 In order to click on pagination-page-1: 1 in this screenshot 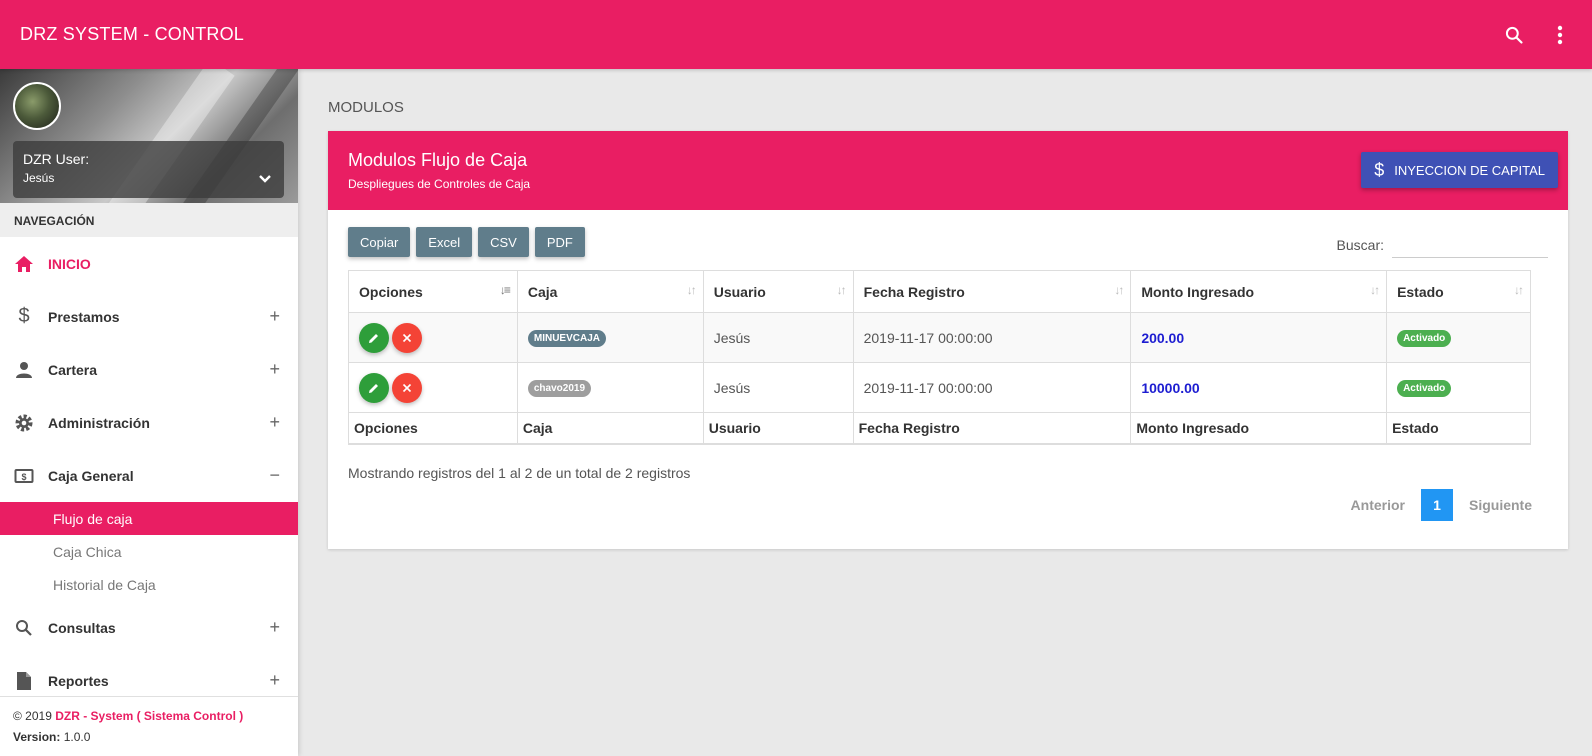, I will do `click(1436, 504)`.